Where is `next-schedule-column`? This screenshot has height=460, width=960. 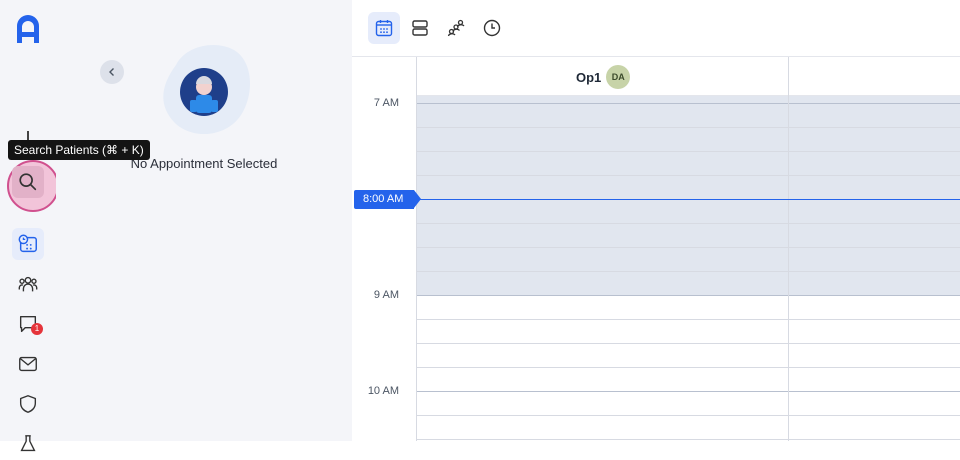
next-schedule-column is located at coordinates (874, 269).